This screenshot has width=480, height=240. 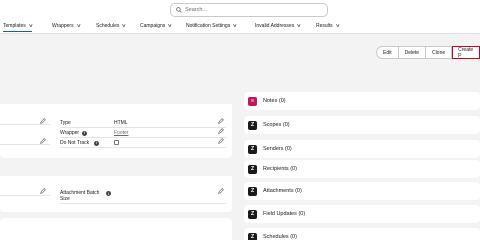 I want to click on delete-button: Delete, so click(x=412, y=52).